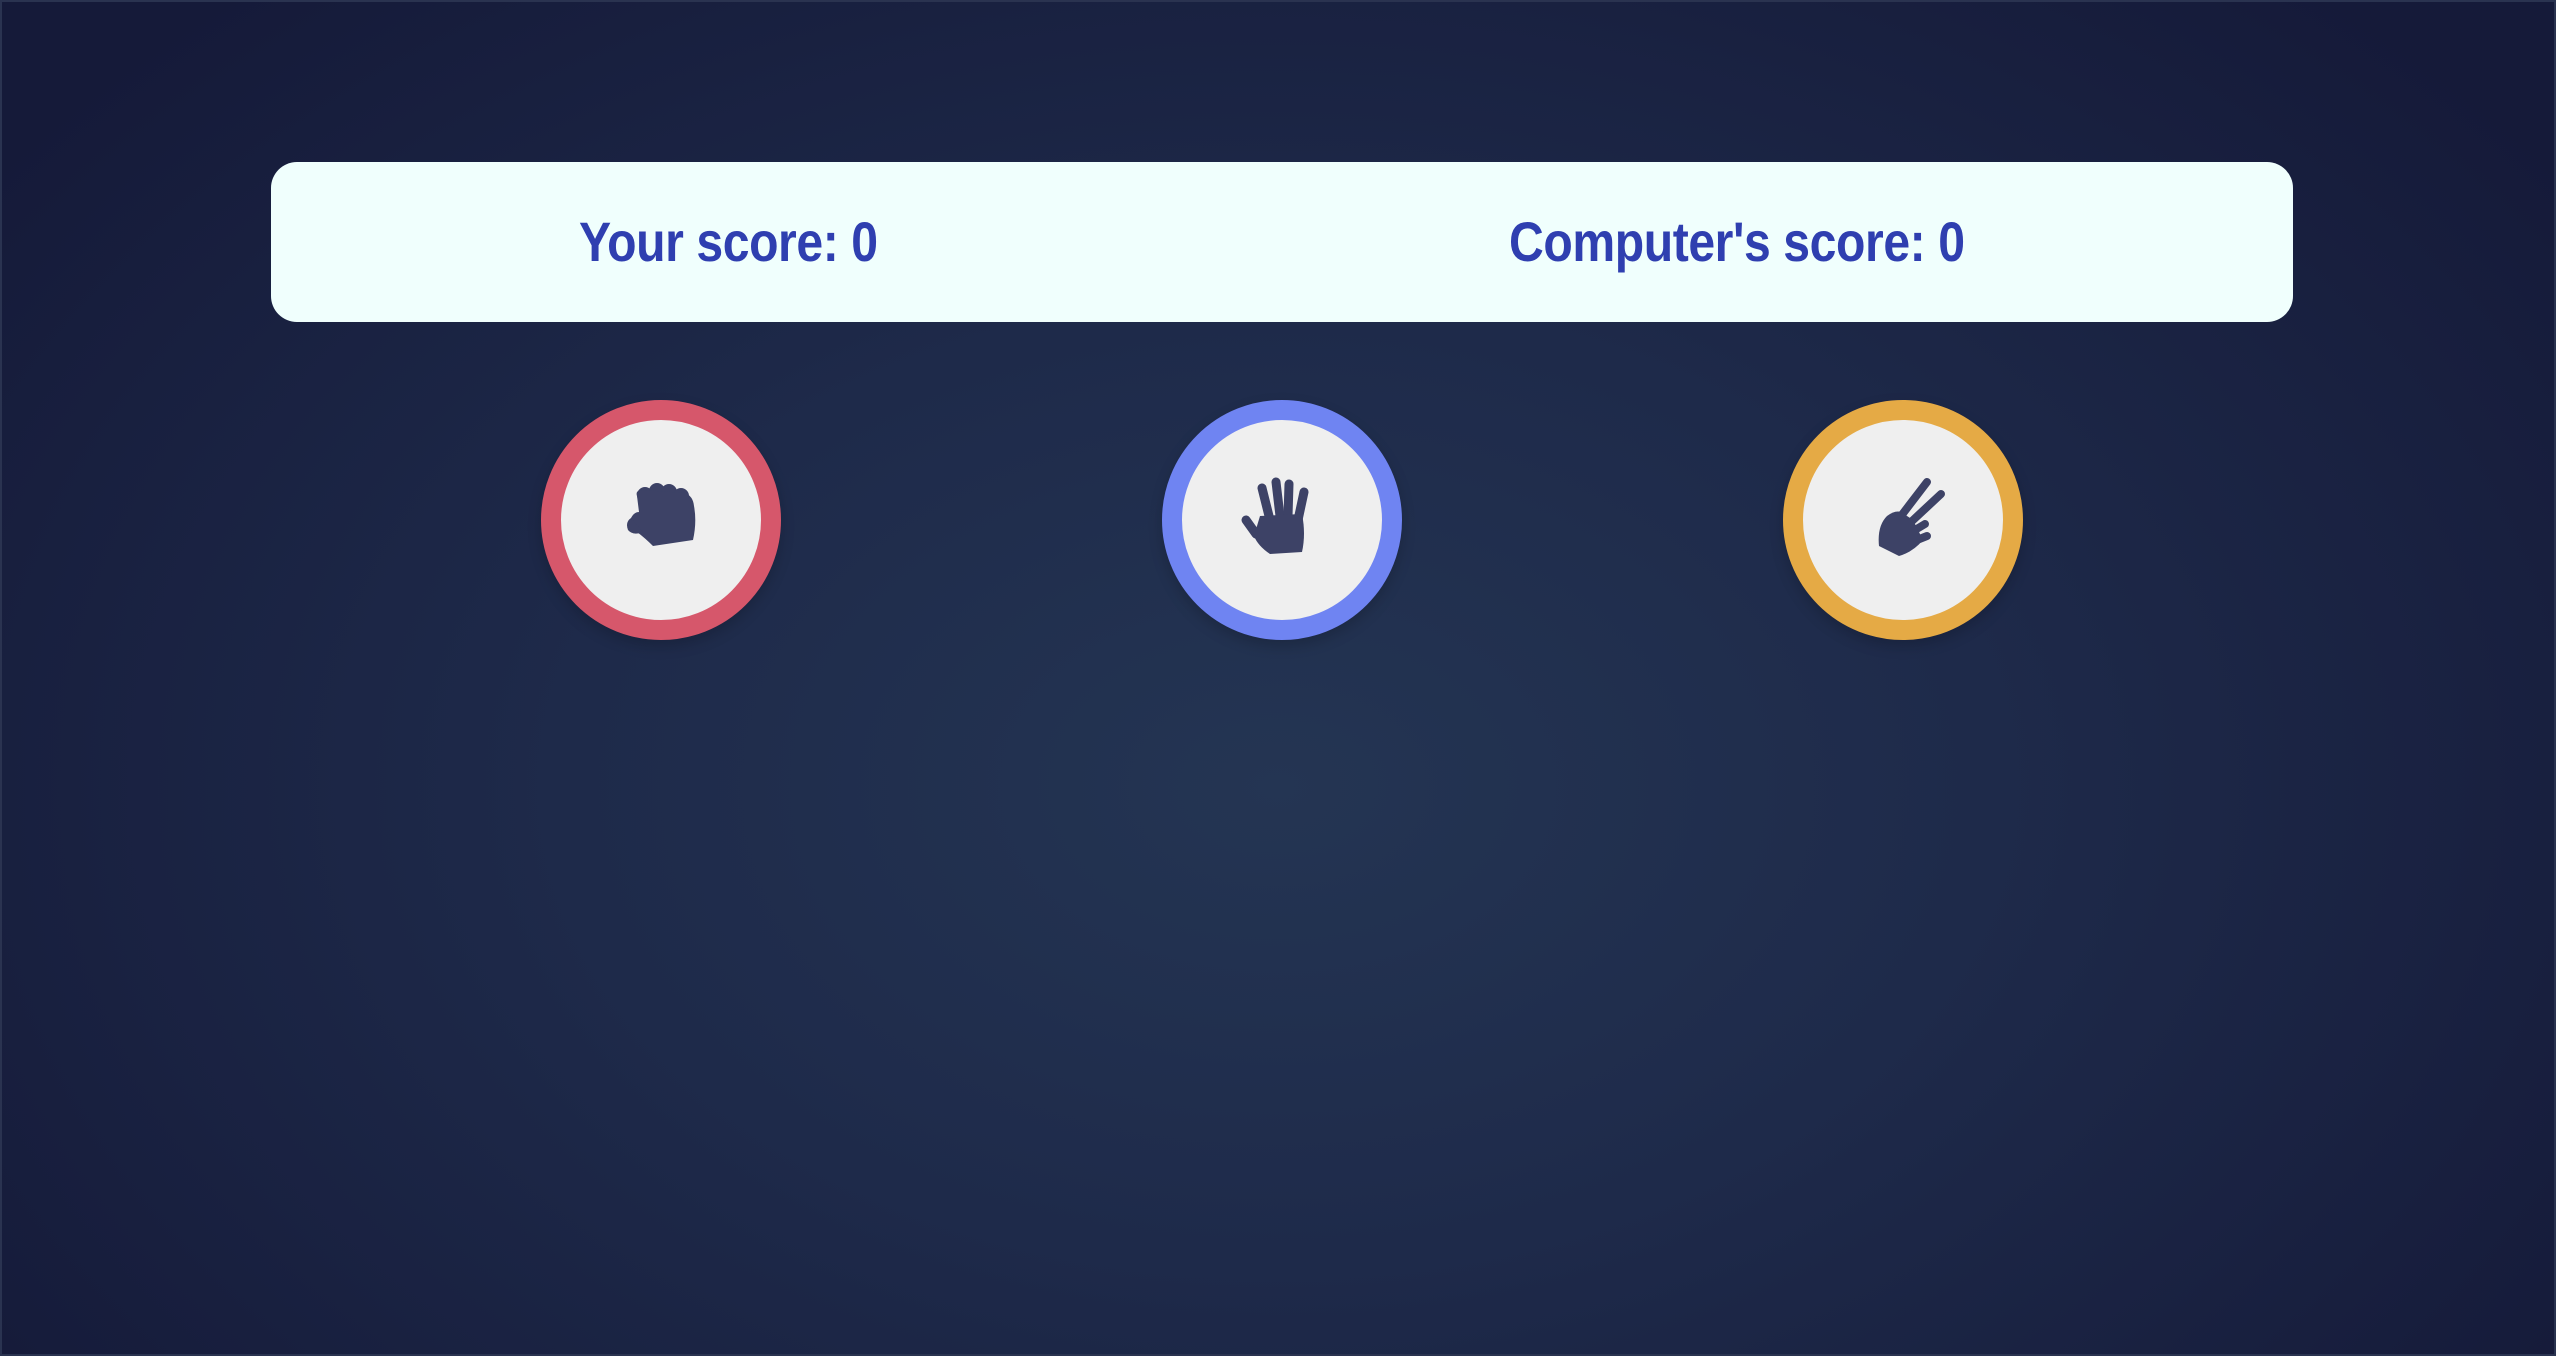 The image size is (2556, 1356). I want to click on rock-hand-icon, so click(661, 514).